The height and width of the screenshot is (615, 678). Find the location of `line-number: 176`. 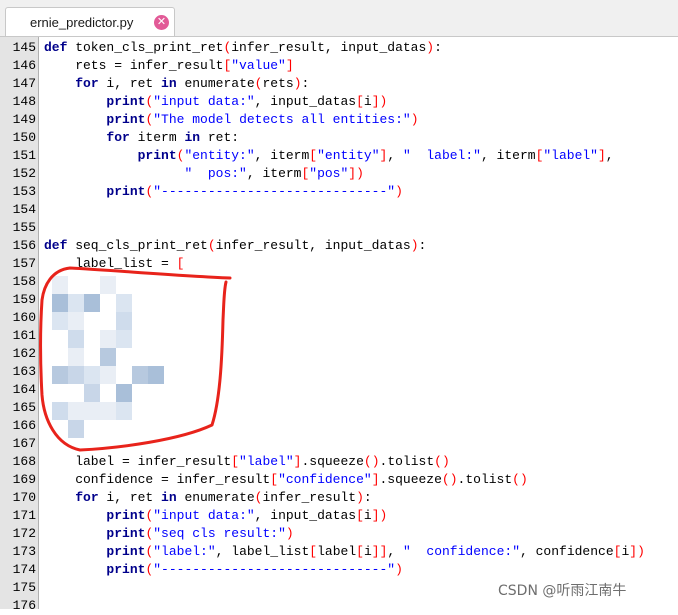

line-number: 176 is located at coordinates (24, 605).